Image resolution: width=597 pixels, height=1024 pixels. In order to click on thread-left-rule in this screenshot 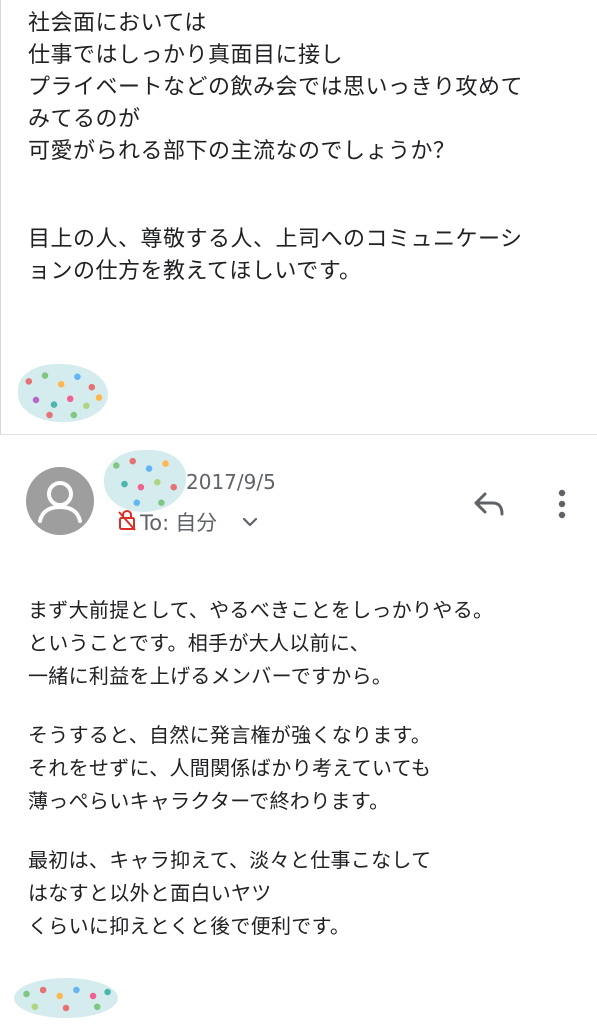, I will do `click(0, 217)`.